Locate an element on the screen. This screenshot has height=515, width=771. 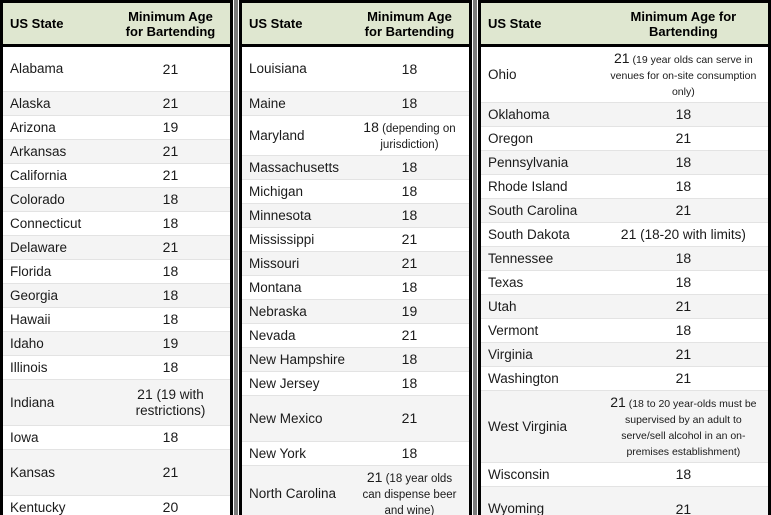
age-value: 19 is located at coordinates (170, 127).